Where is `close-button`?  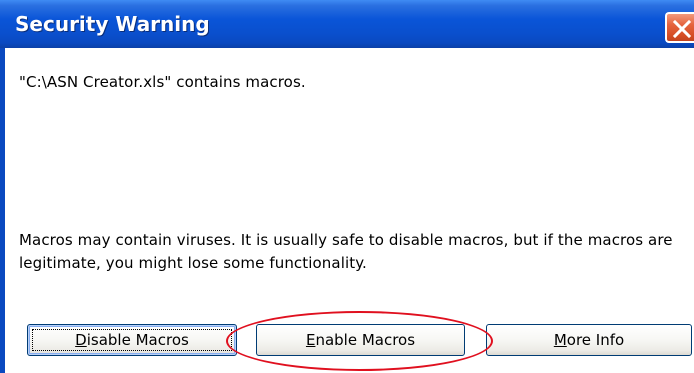 close-button is located at coordinates (679, 27).